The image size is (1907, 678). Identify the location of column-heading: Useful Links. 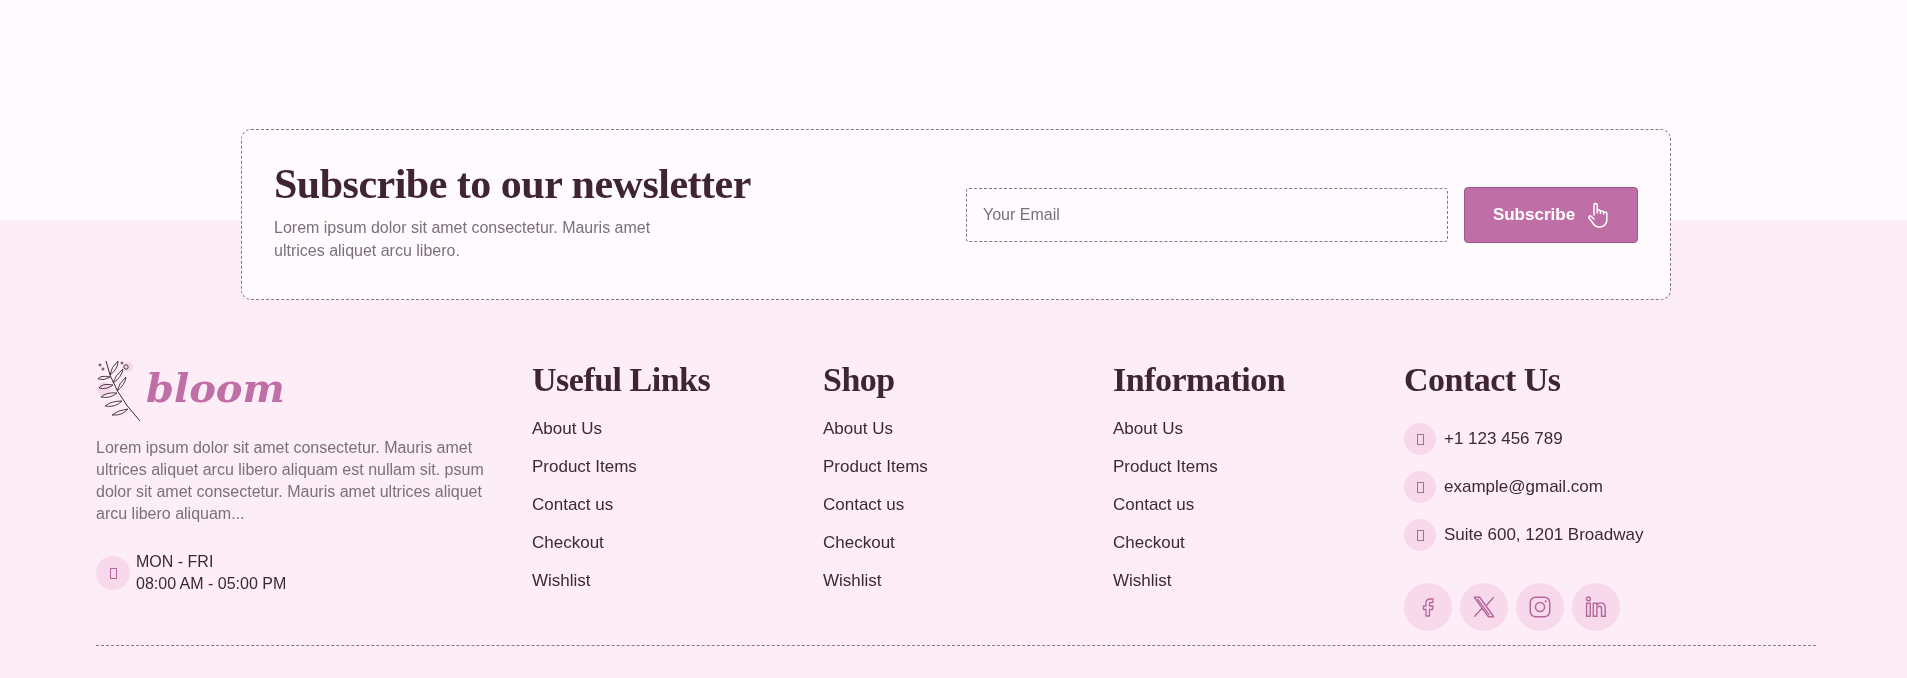
(622, 380).